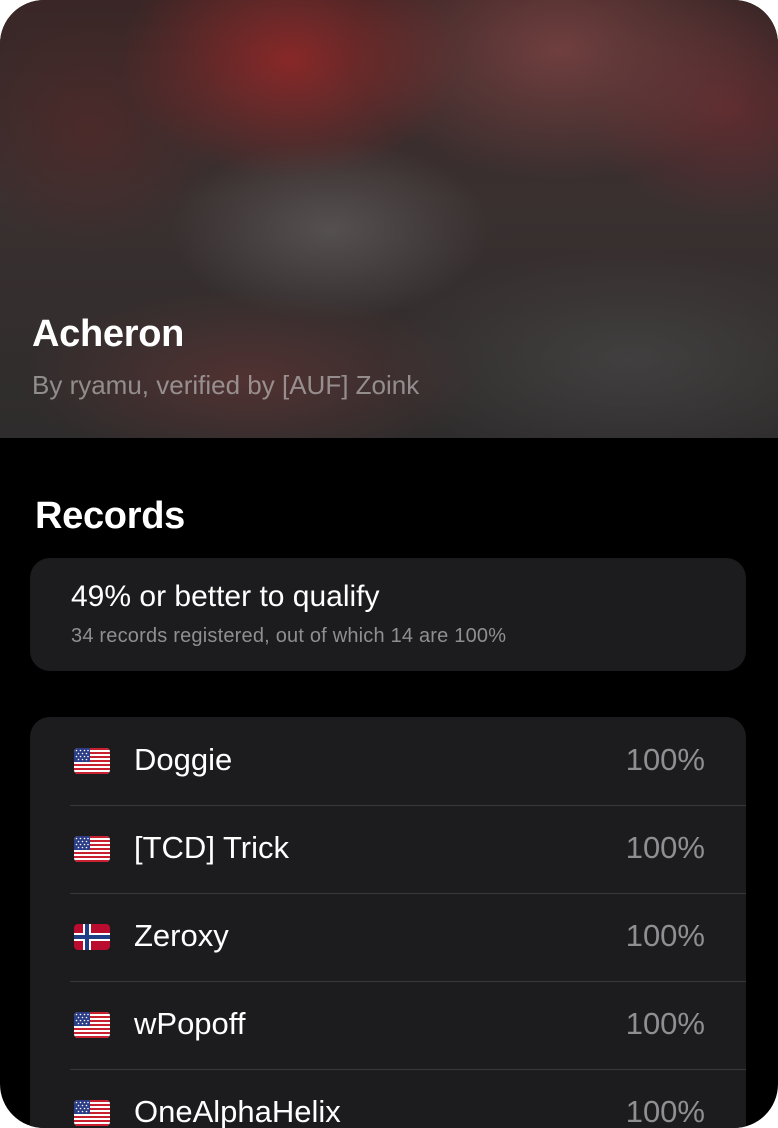 This screenshot has height=1128, width=778. What do you see at coordinates (388, 937) in the screenshot?
I see `record-row: Zeroxy 100%` at bounding box center [388, 937].